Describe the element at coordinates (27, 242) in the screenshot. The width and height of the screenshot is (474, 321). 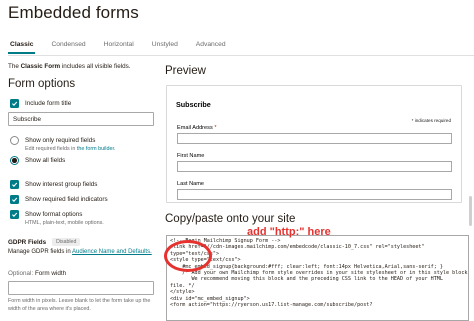
I see `gdpr-title: GDPR Fields` at that location.